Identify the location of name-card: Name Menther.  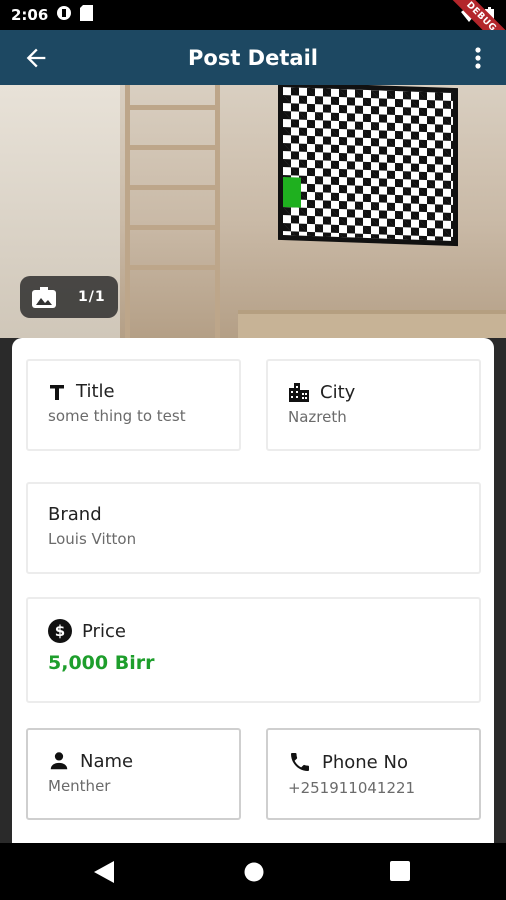
(133, 774).